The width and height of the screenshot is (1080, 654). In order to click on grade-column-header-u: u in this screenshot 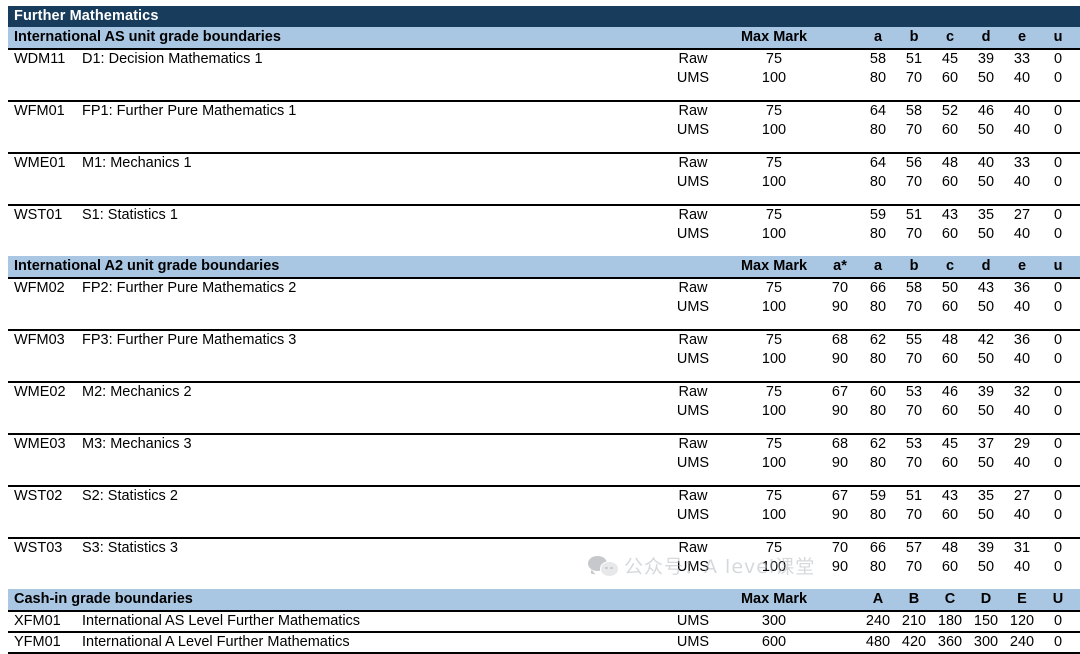, I will do `click(1058, 267)`.